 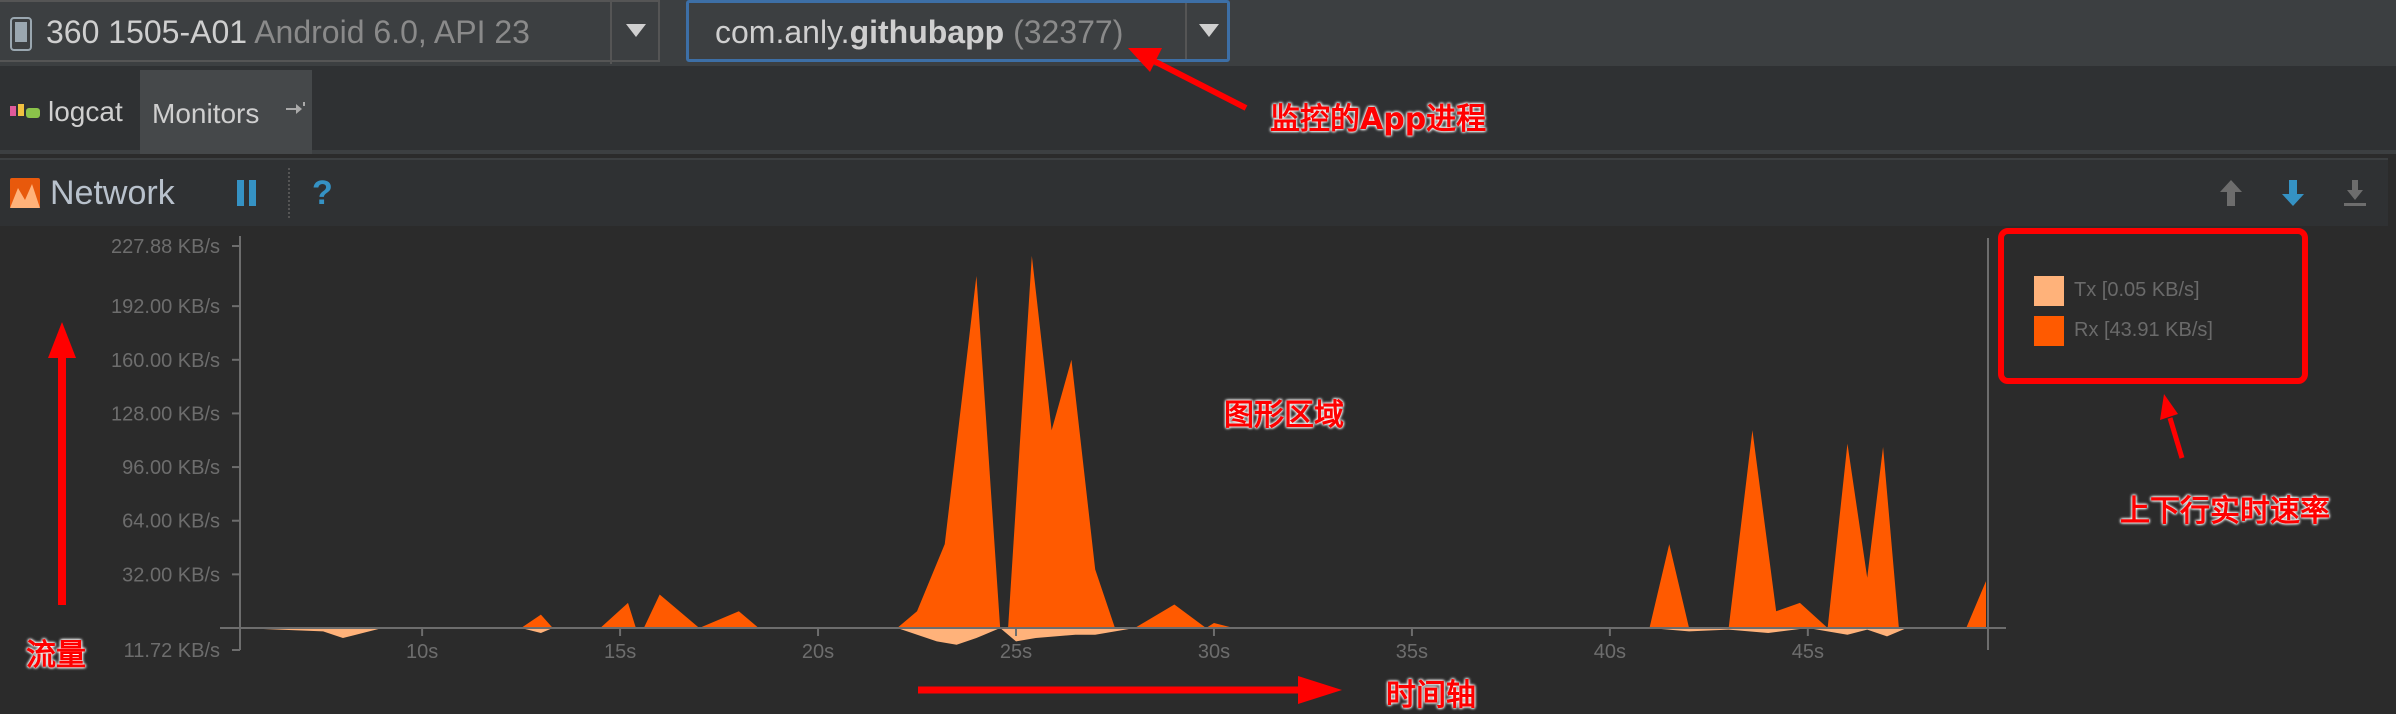 What do you see at coordinates (1130, 690) in the screenshot?
I see `time-axis-annotation-arrow` at bounding box center [1130, 690].